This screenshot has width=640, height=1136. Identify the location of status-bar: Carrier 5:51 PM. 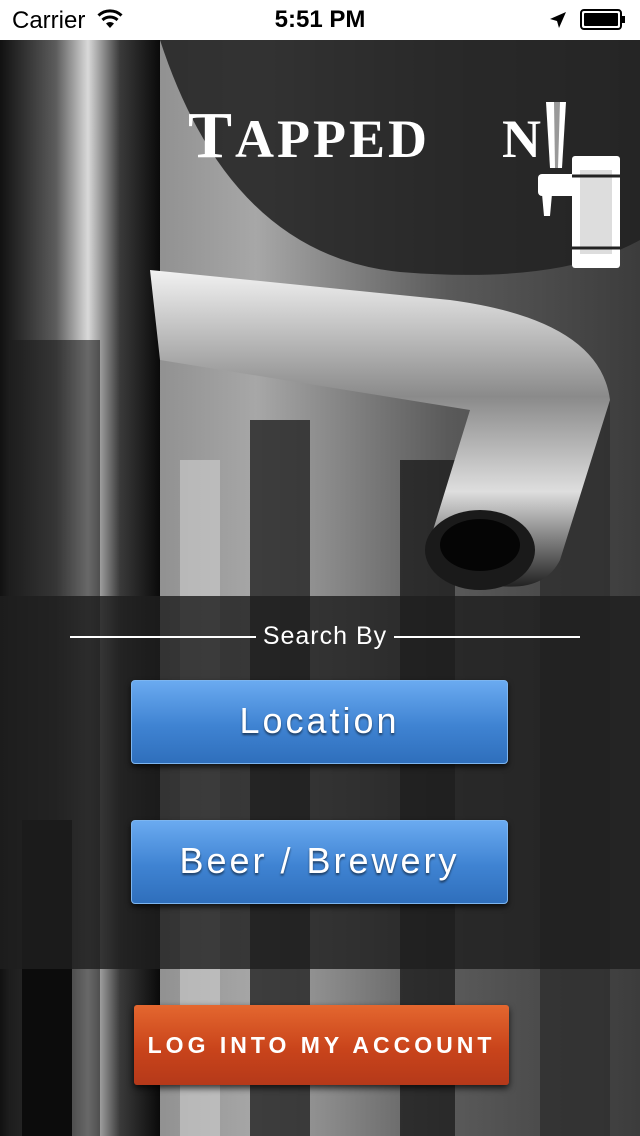
(320, 20).